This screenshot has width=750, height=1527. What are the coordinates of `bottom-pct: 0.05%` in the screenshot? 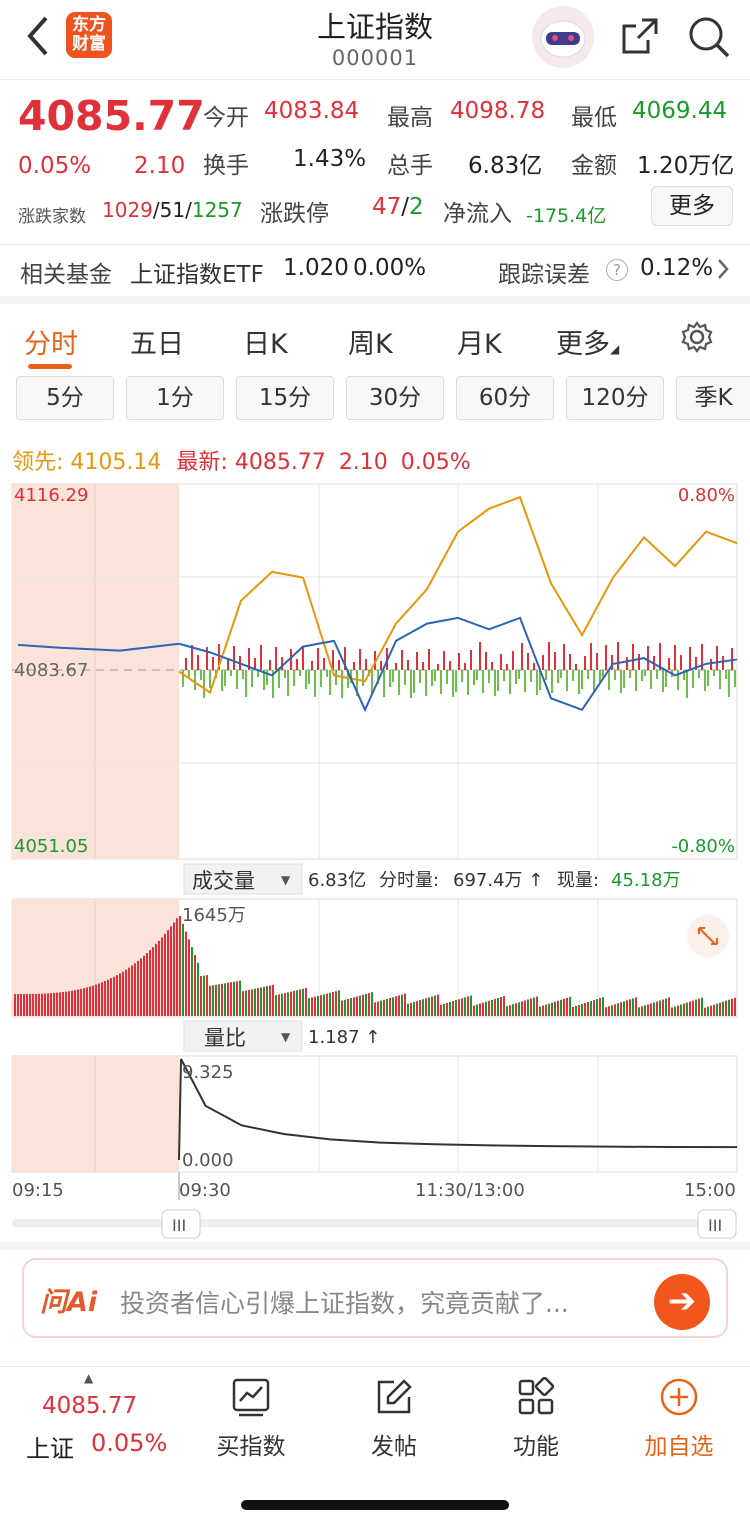 It's located at (129, 1443).